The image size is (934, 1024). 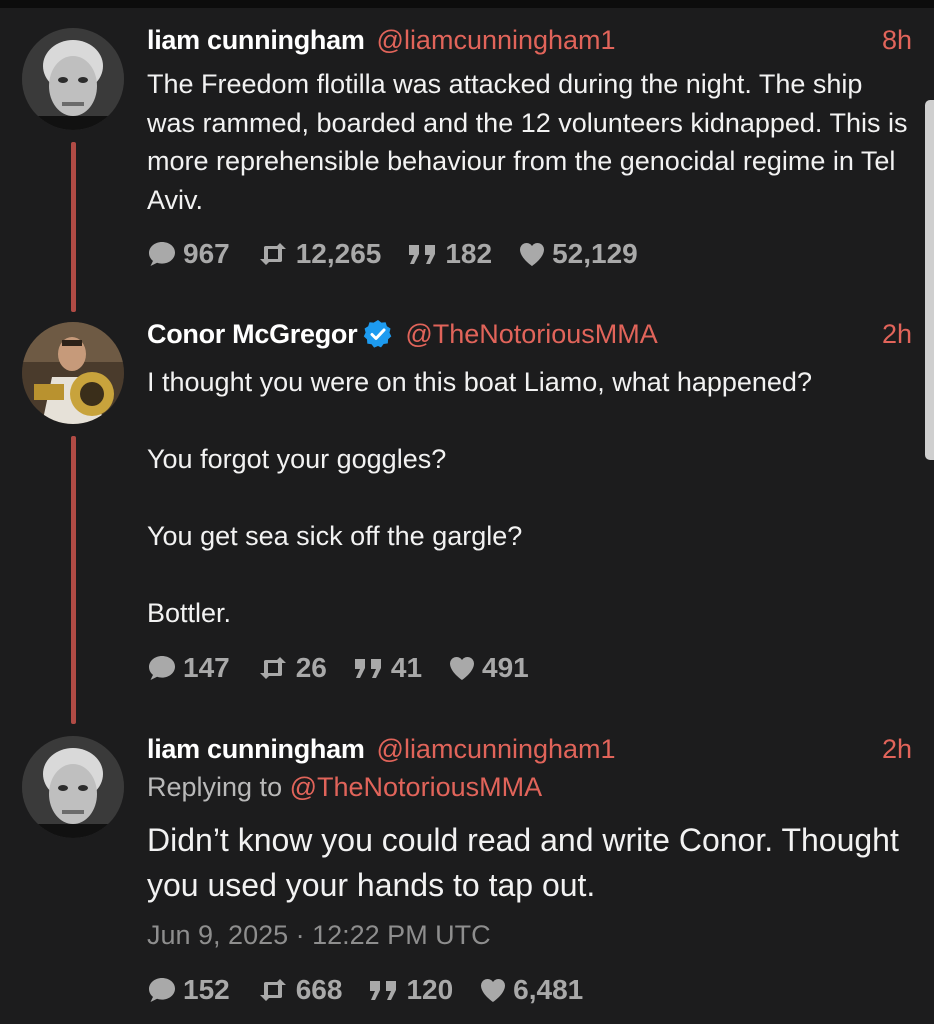 What do you see at coordinates (416, 787) in the screenshot?
I see `replying-handle-link: @TheNotoriousMMA` at bounding box center [416, 787].